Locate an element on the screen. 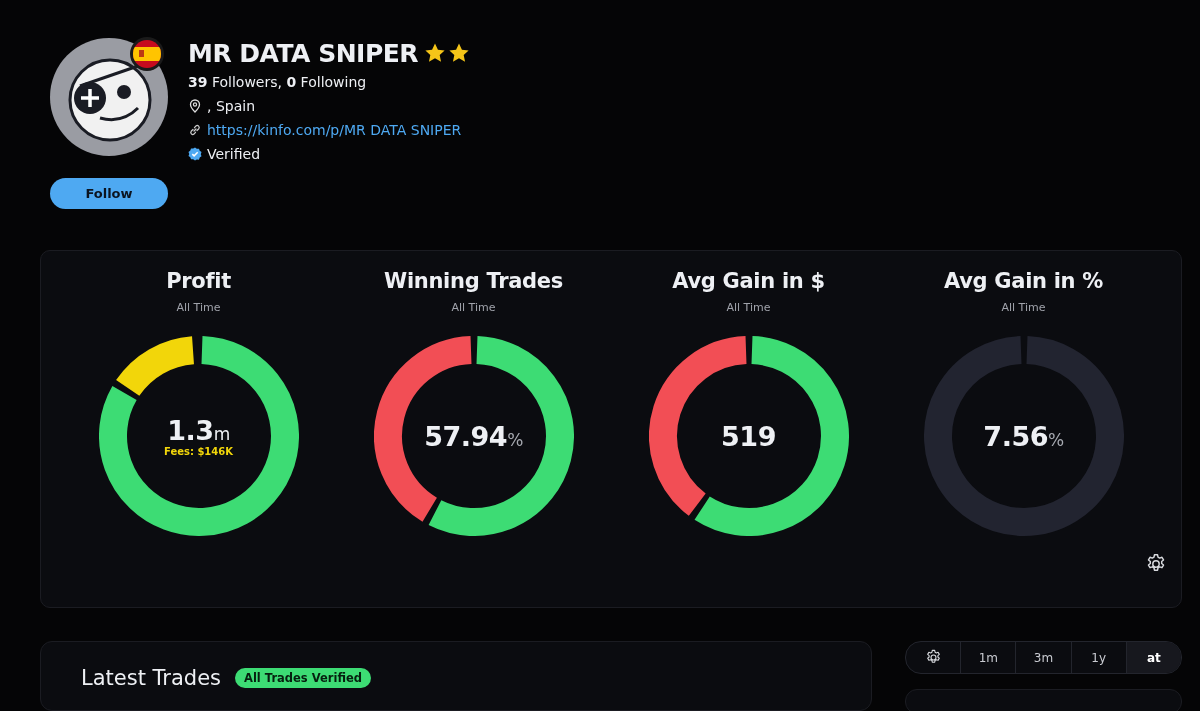  fees-note: Fees: $146K is located at coordinates (198, 451).